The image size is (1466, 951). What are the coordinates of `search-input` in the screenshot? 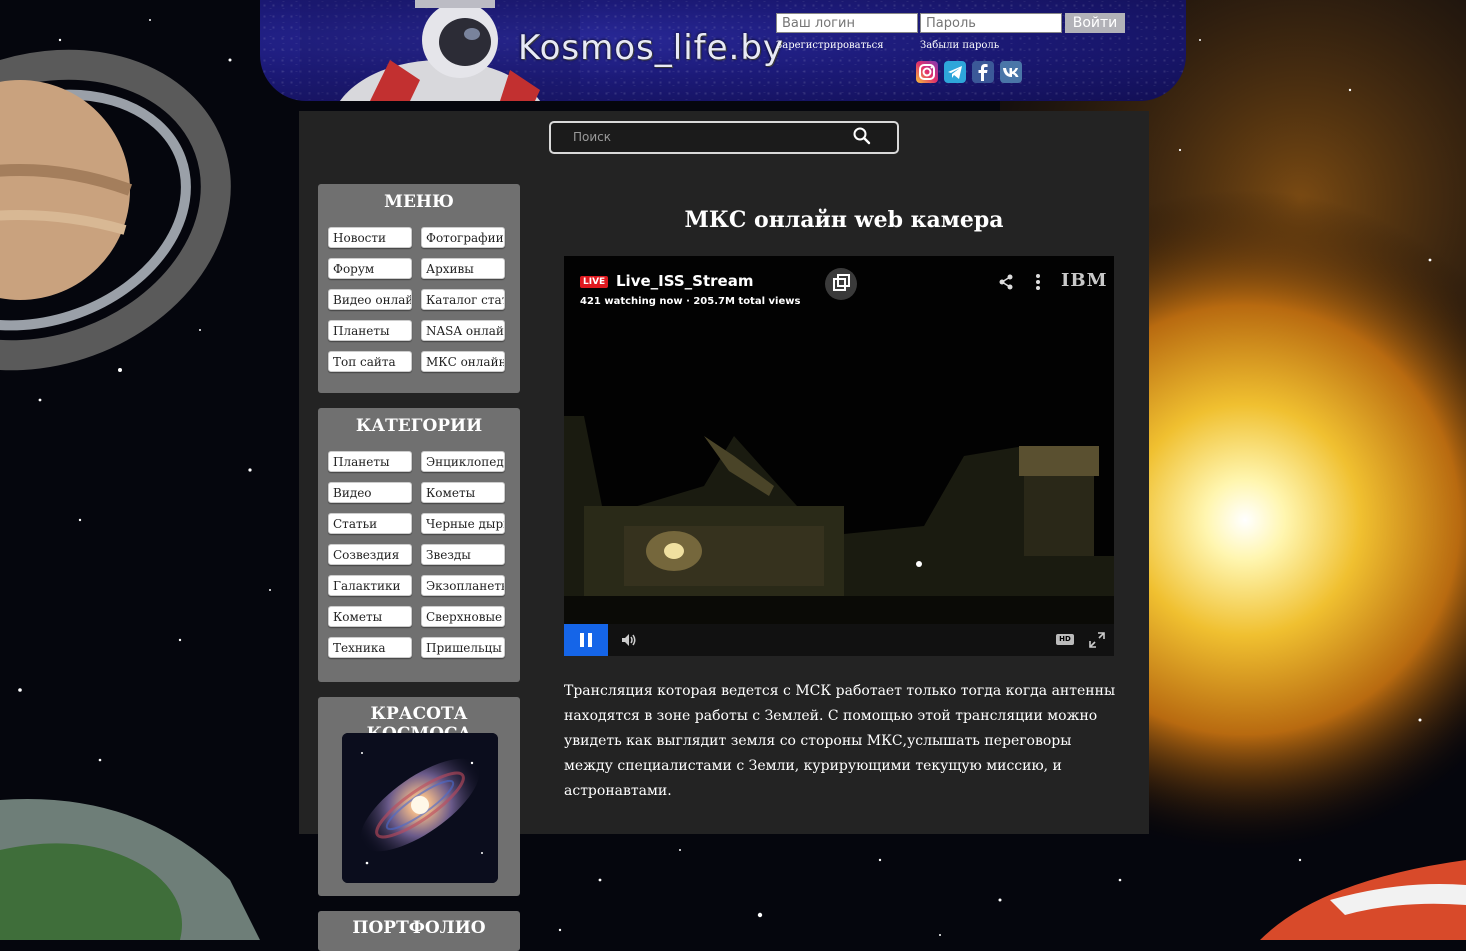 It's located at (713, 137).